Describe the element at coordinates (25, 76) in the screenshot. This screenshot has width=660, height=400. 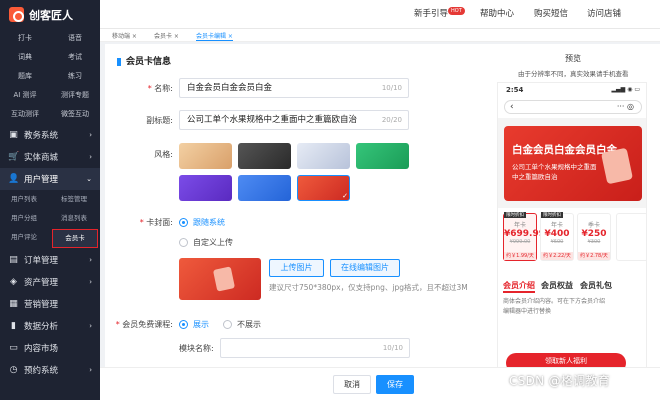
I see `quick-nav-item: 题库` at that location.